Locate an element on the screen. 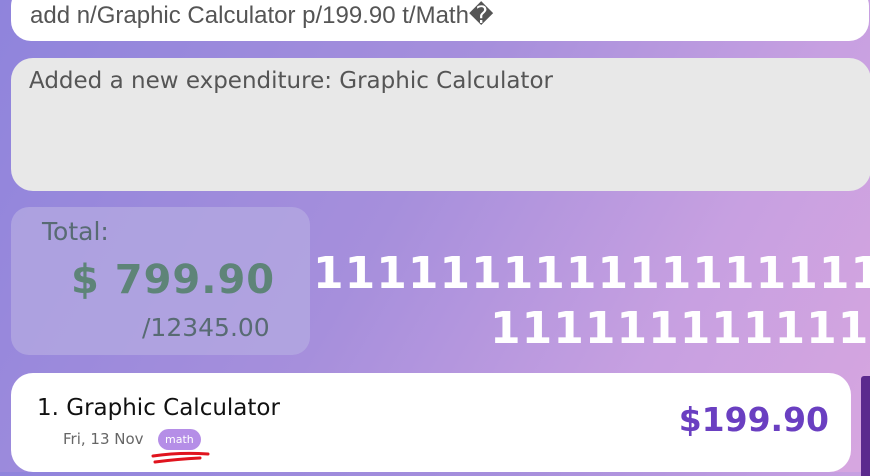 This screenshot has height=476, width=870. expenditure-amount: $199.90 is located at coordinates (753, 419).